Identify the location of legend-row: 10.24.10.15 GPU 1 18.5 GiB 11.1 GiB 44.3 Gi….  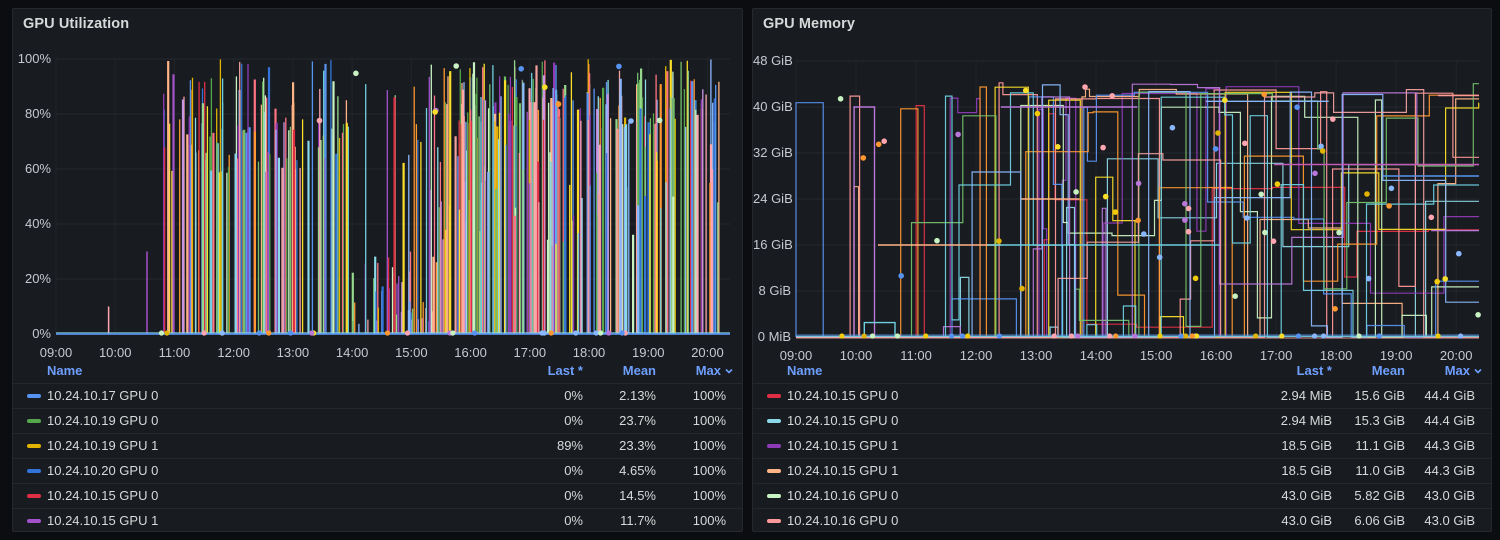
(1122, 445).